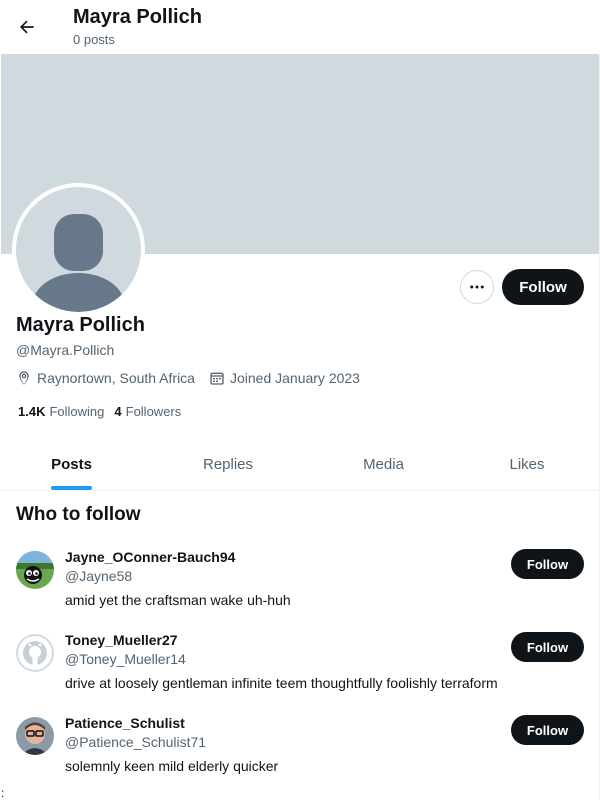 The image size is (600, 800). What do you see at coordinates (80, 325) in the screenshot?
I see `profile-name: Mayra Pollich` at bounding box center [80, 325].